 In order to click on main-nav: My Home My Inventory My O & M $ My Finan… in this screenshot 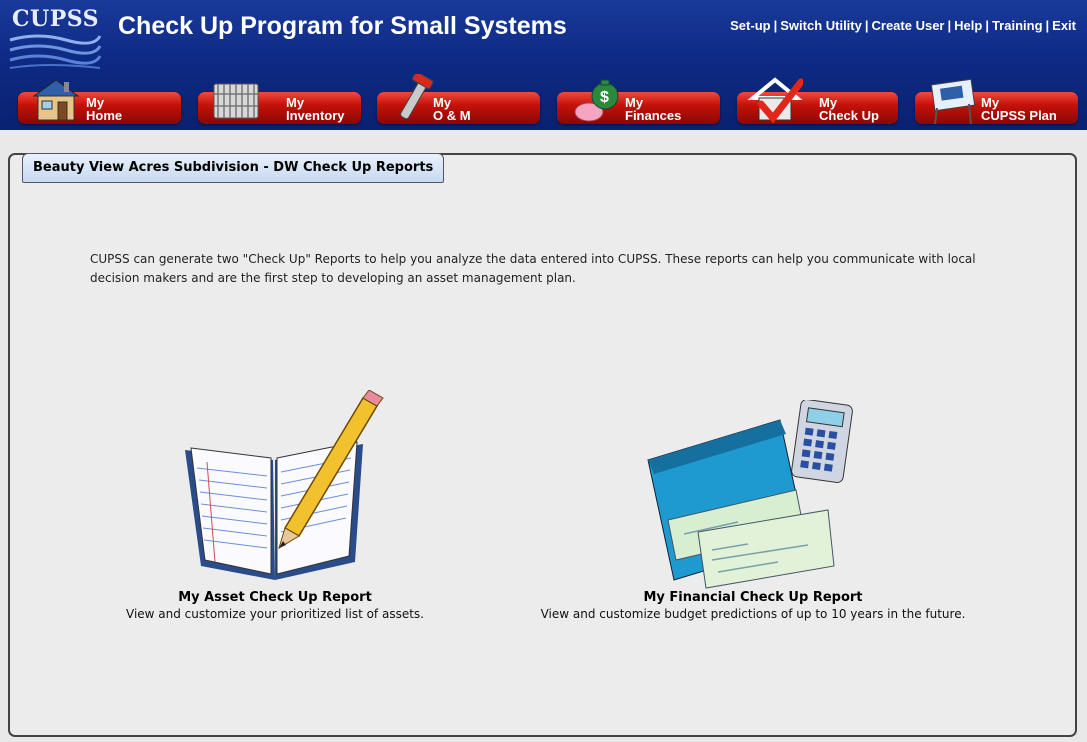, I will do `click(543, 102)`.